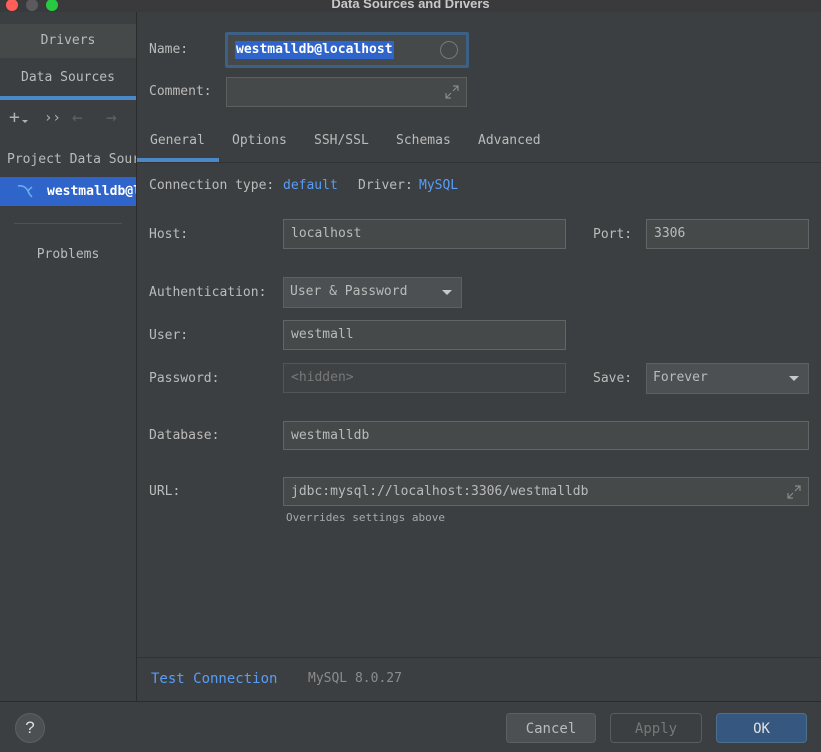  I want to click on help-button: ?, so click(30, 728).